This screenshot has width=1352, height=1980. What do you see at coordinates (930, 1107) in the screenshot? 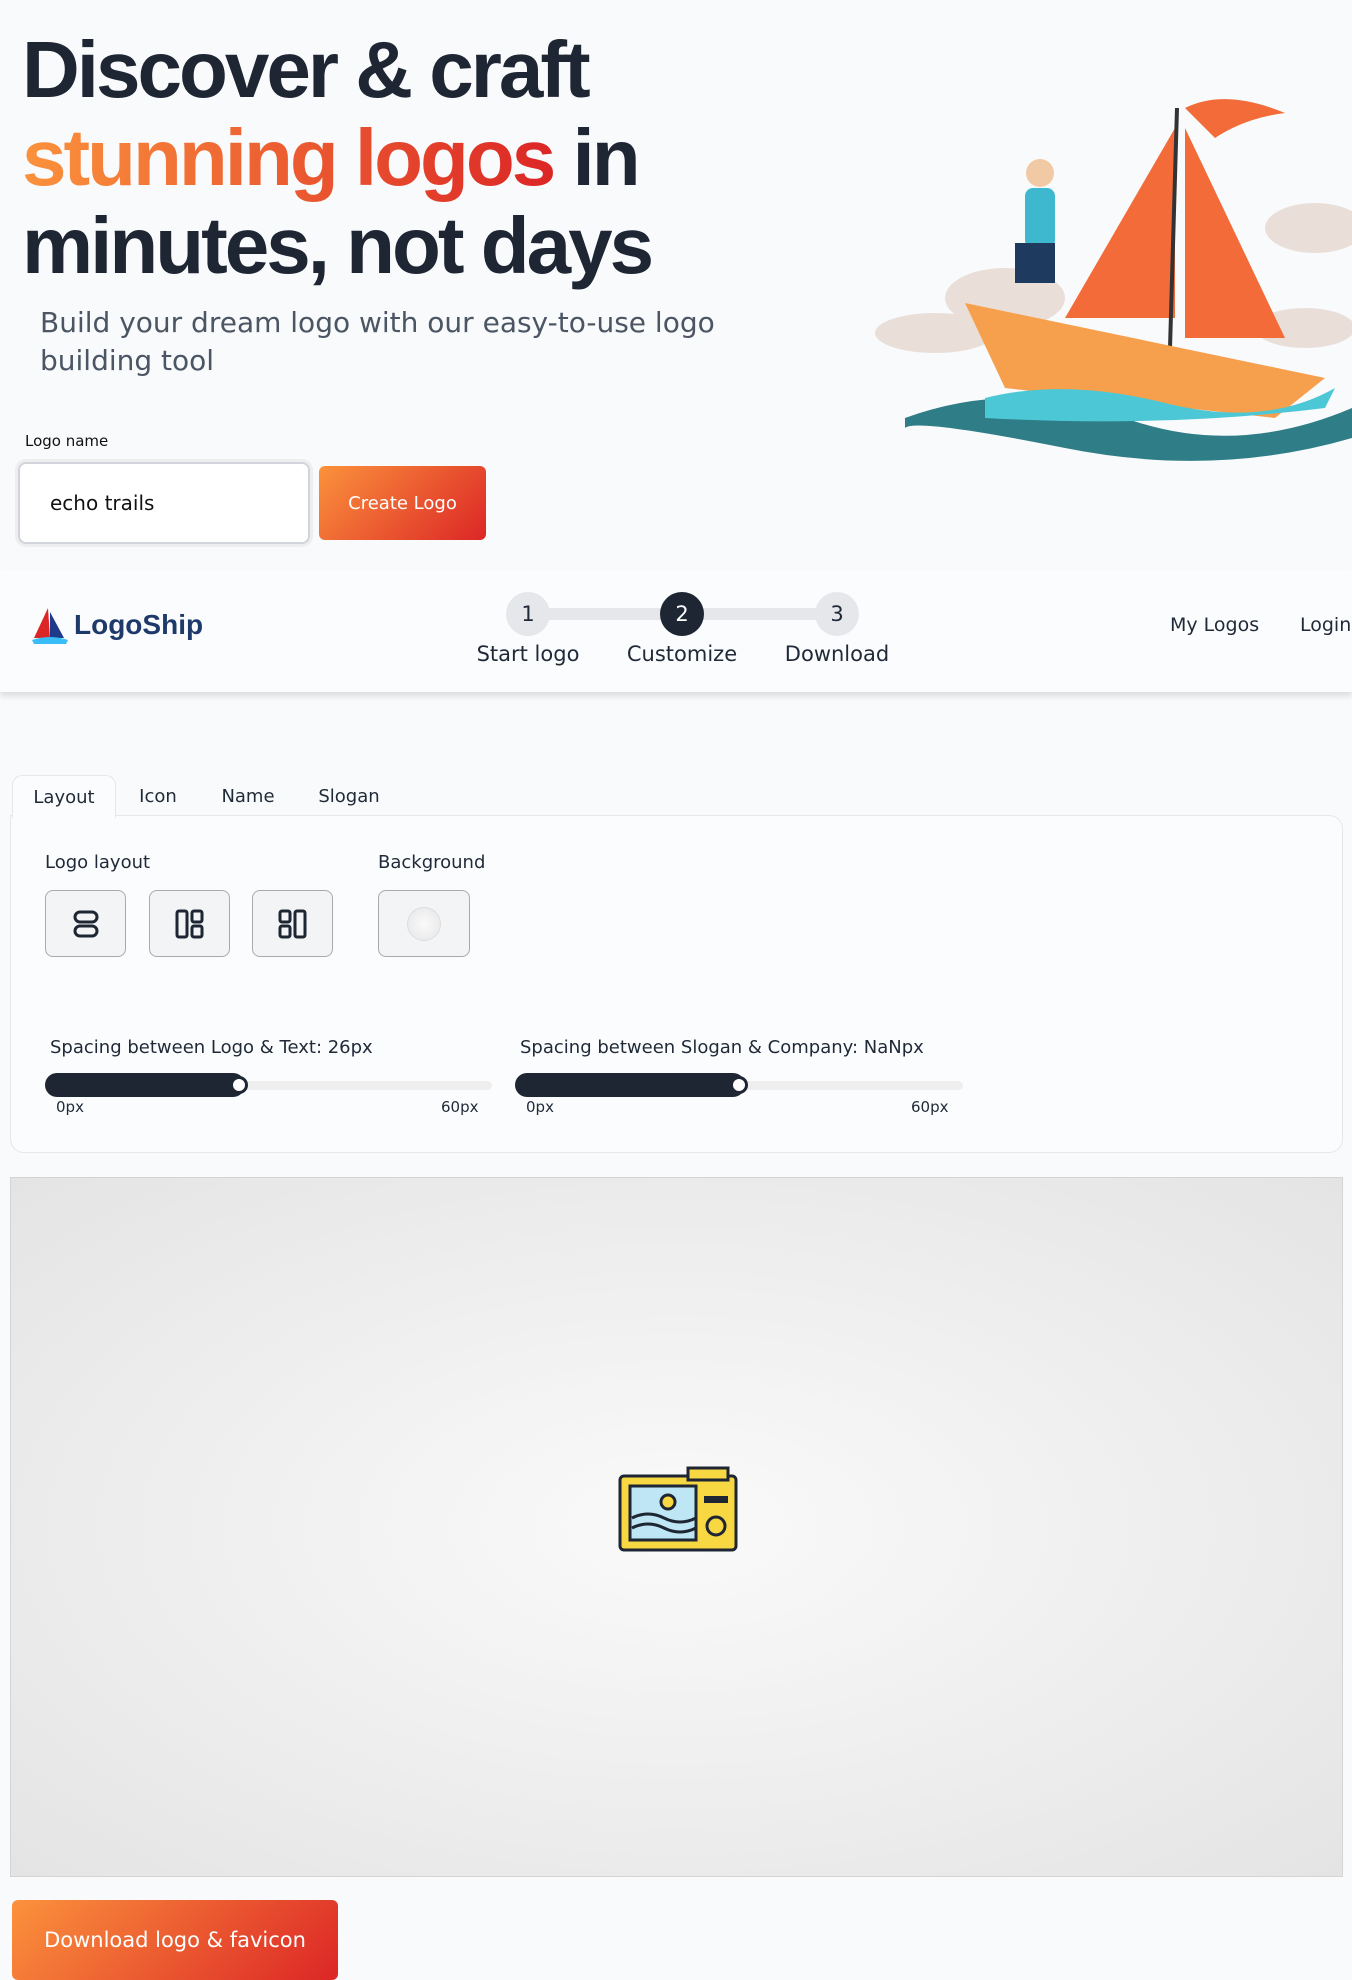
I see `slider2-max: 60px` at bounding box center [930, 1107].